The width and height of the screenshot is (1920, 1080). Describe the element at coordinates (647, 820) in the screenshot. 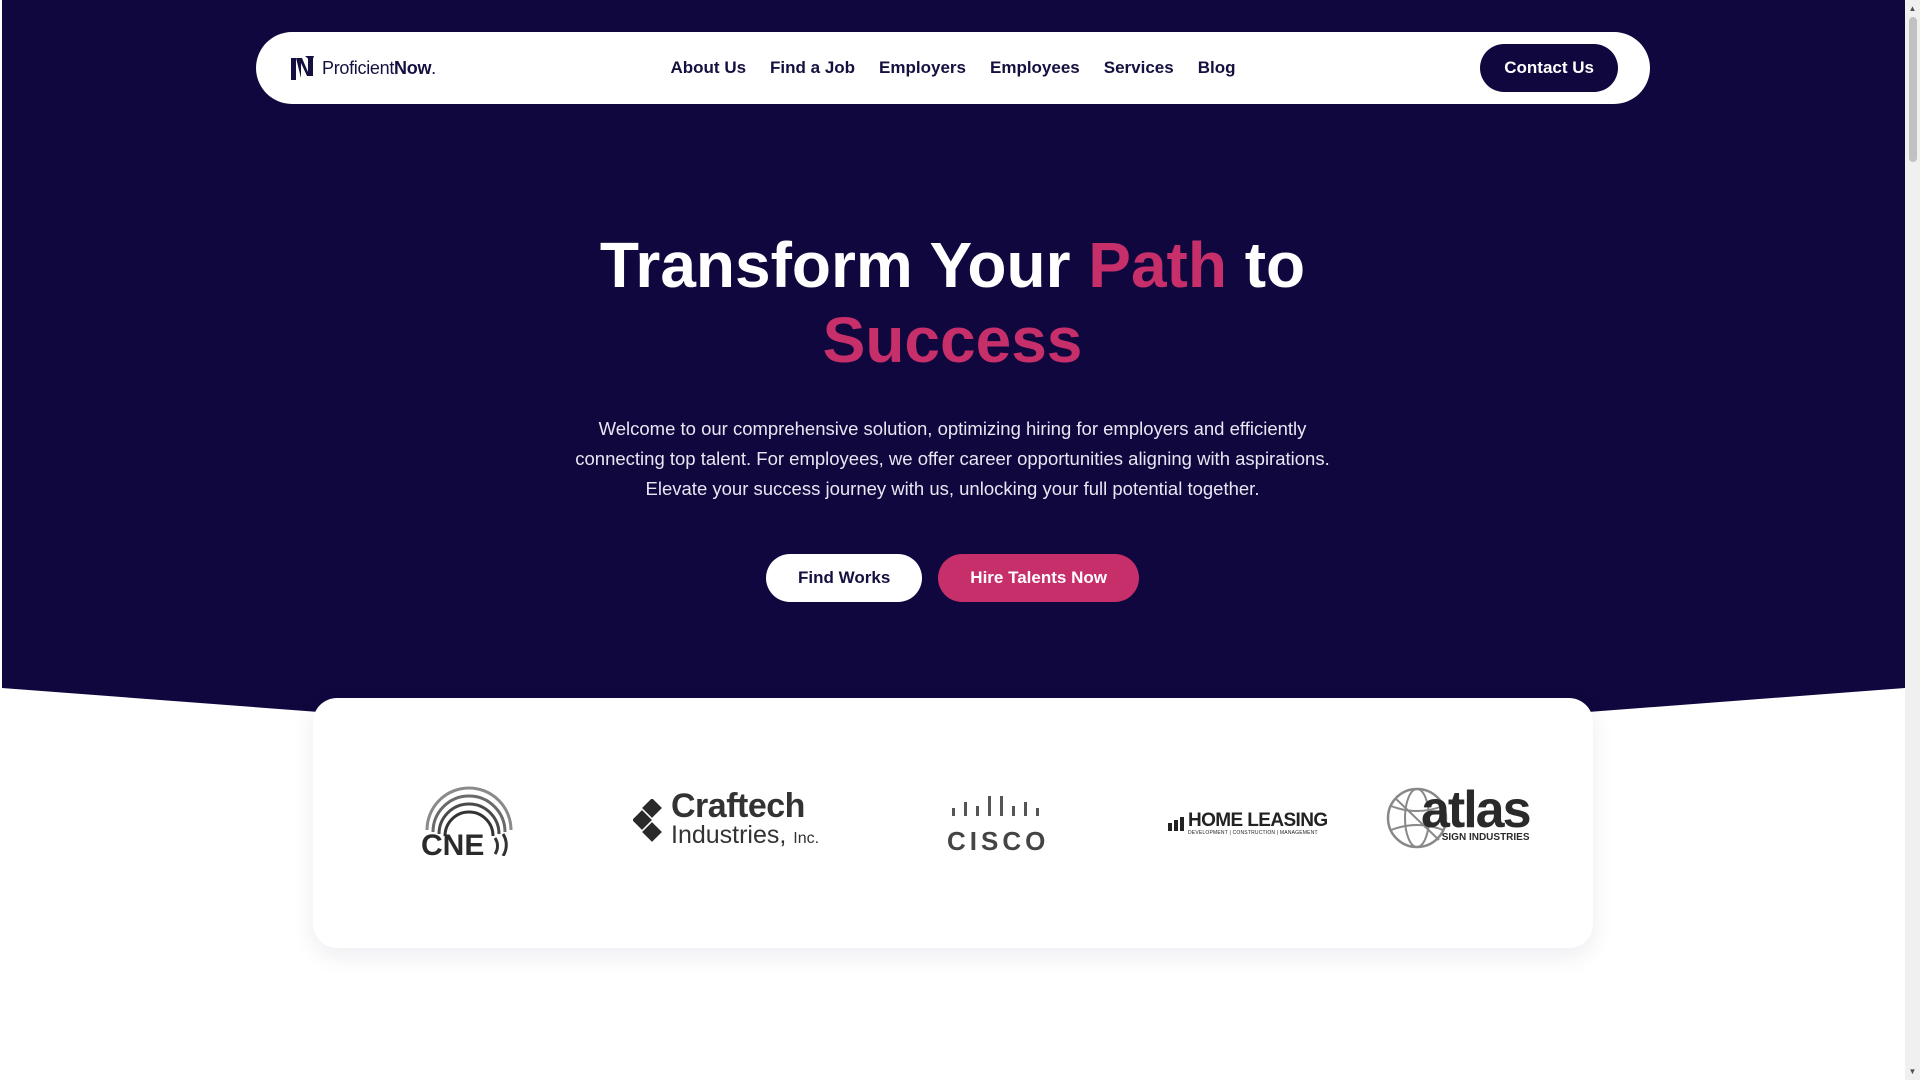

I see `craftech-diamonds-icon` at that location.